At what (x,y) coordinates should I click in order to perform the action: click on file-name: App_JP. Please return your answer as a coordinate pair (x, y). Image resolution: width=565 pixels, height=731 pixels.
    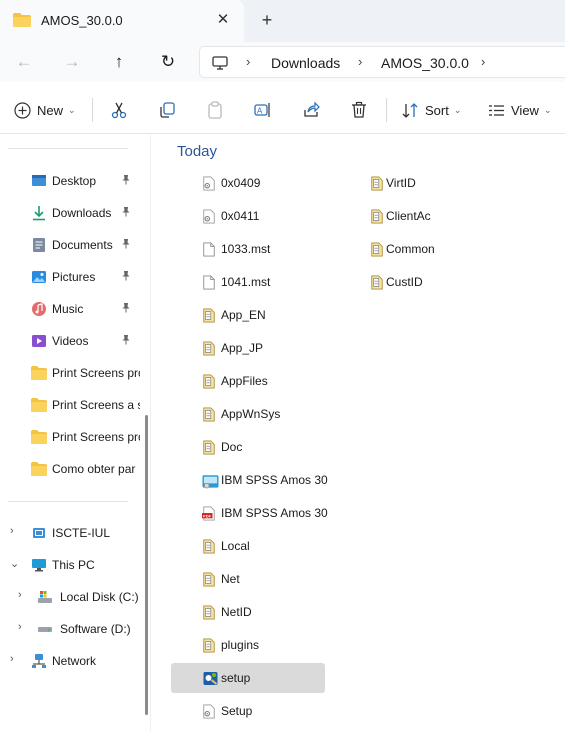
    Looking at the image, I should click on (242, 348).